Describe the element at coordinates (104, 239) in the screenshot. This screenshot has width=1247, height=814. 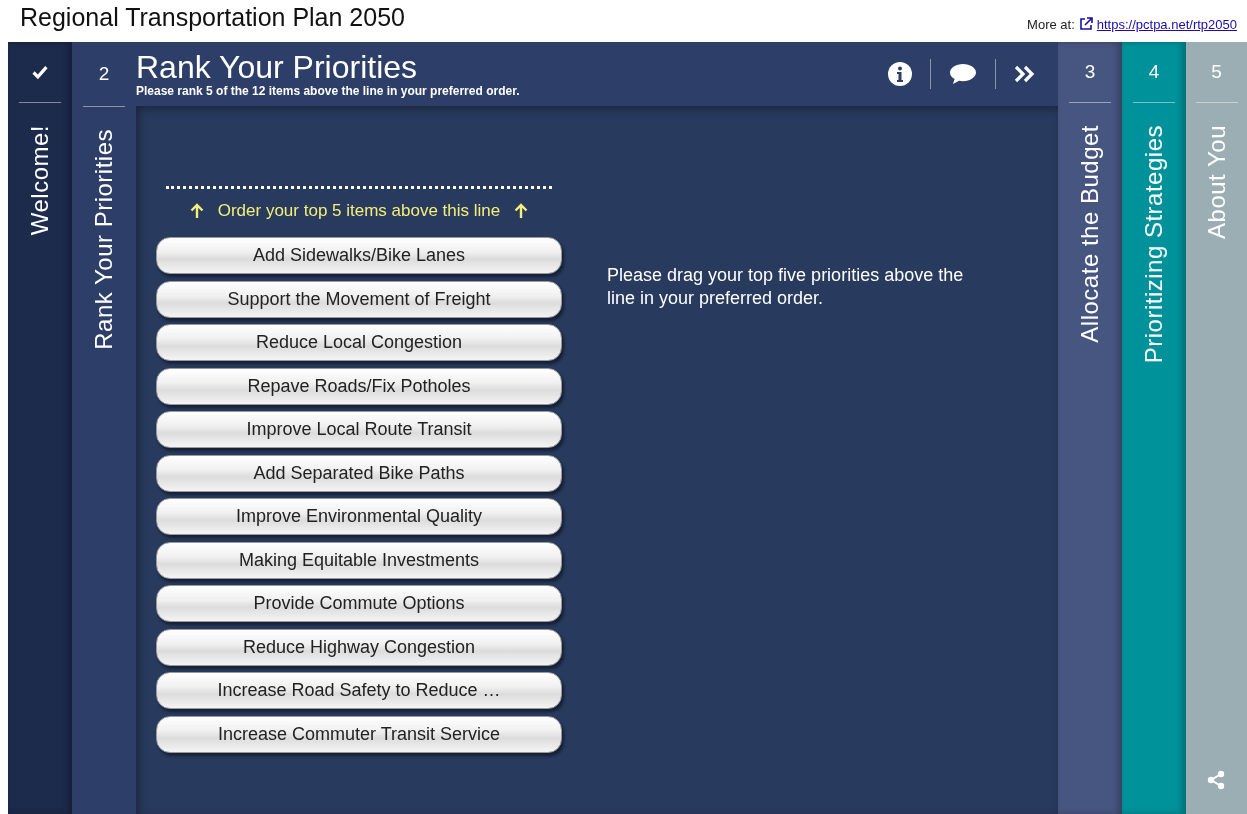
I see `step-label: Rank Your Priorities` at that location.